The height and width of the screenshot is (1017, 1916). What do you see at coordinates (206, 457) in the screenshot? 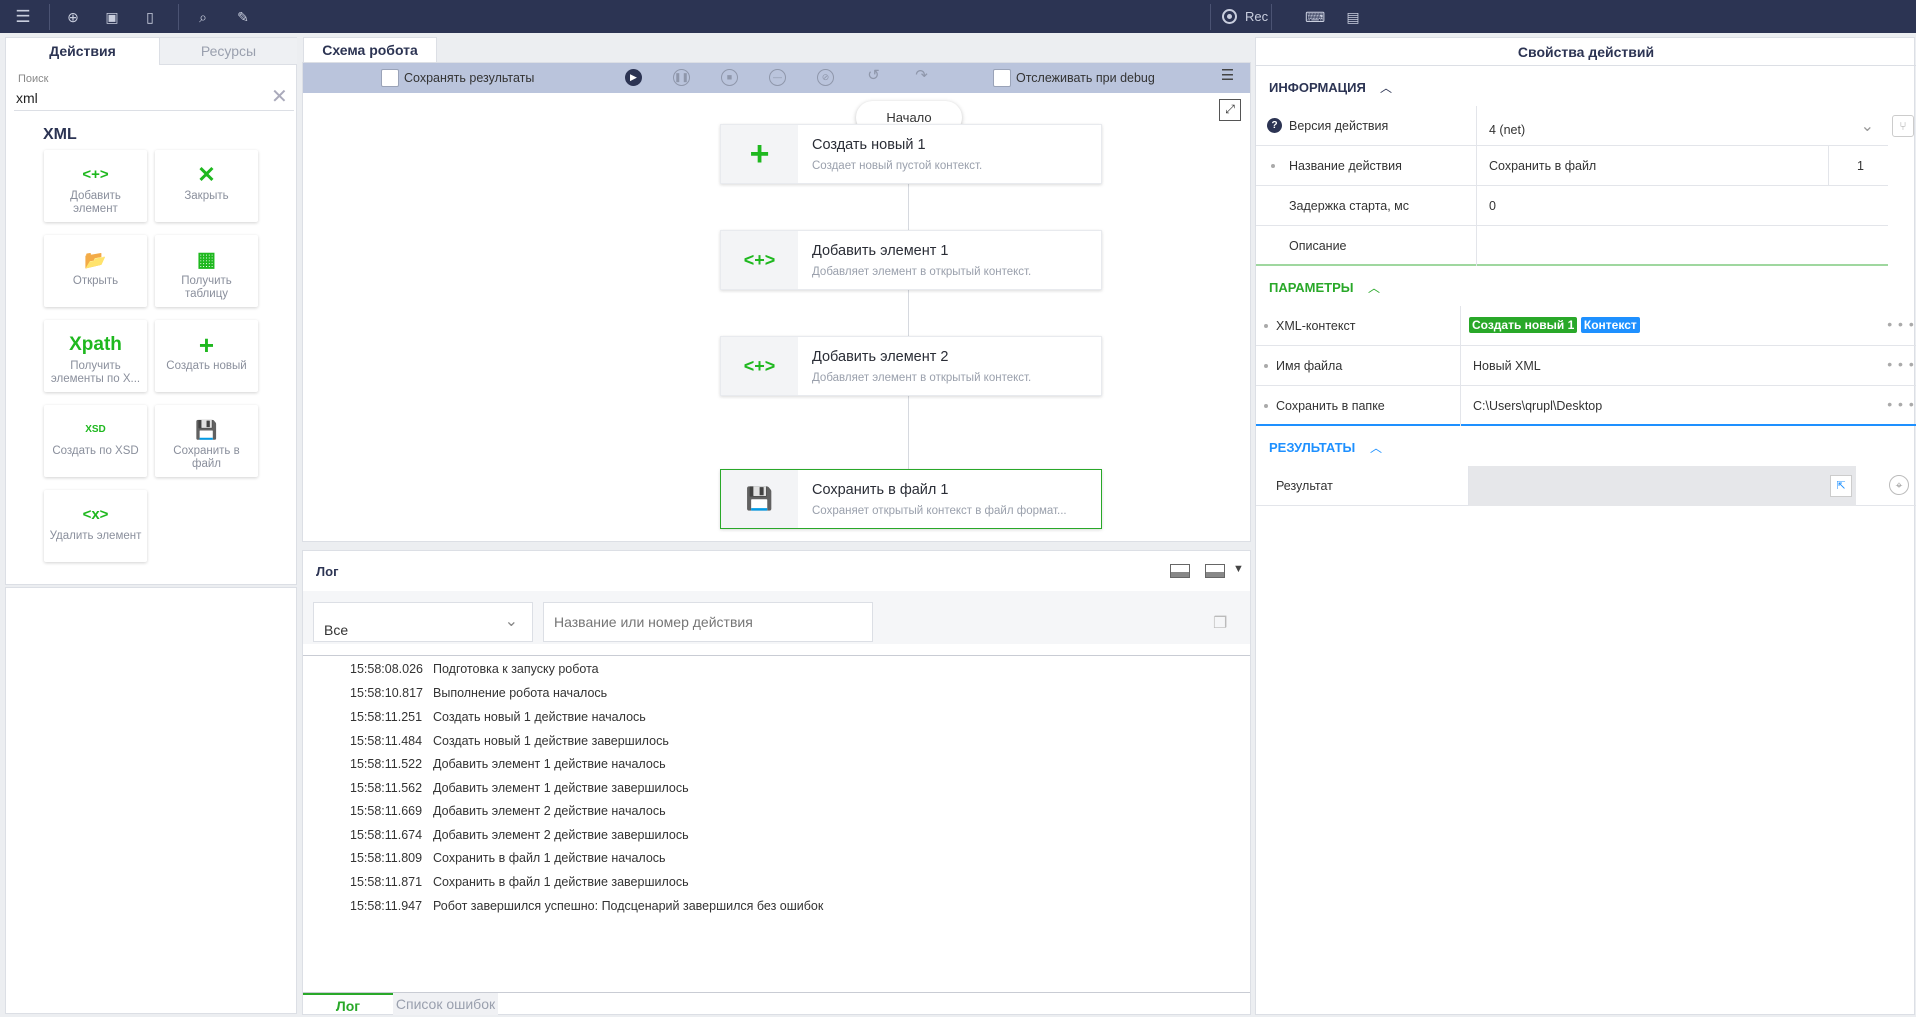
I see `tile-label: Сохранить в файл` at bounding box center [206, 457].